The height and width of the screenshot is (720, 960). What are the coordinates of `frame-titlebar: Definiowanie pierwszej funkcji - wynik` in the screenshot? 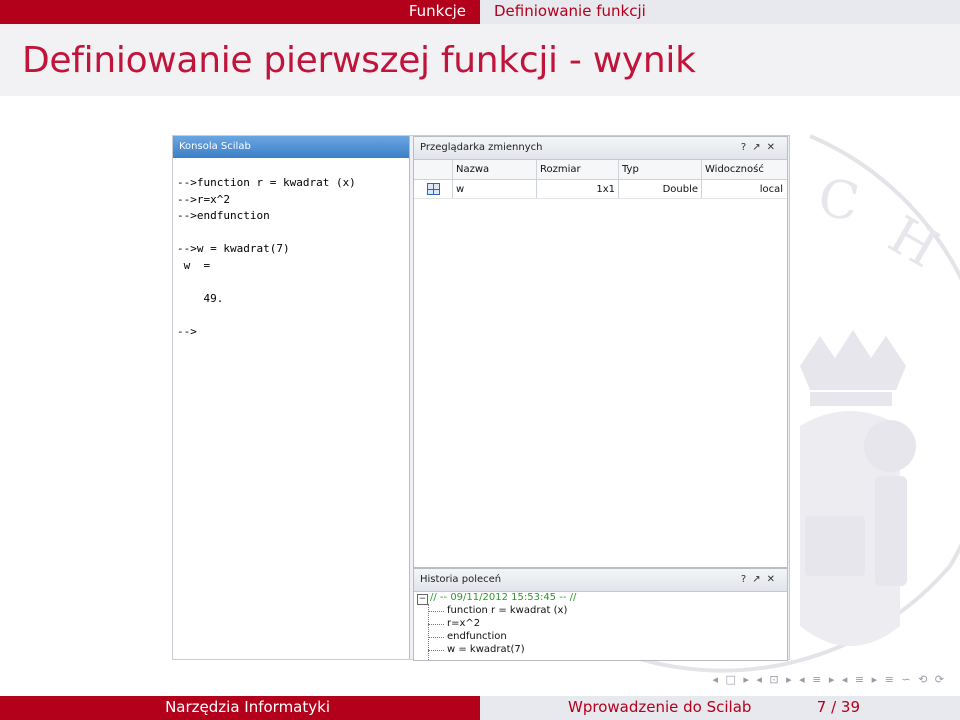 It's located at (480, 60).